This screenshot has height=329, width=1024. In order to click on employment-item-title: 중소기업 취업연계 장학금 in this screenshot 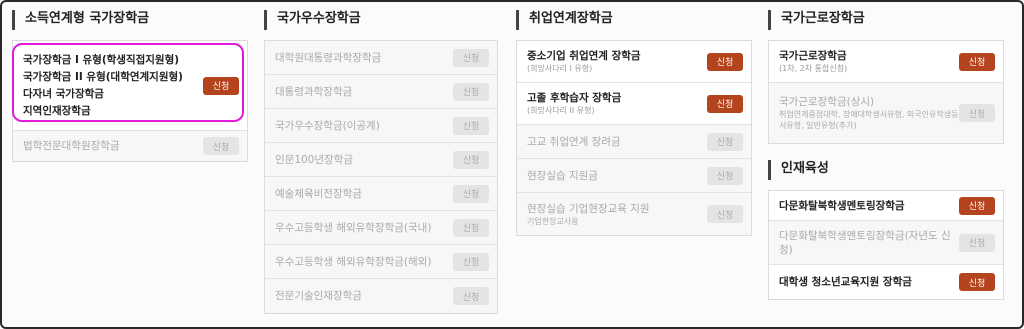, I will do `click(584, 56)`.